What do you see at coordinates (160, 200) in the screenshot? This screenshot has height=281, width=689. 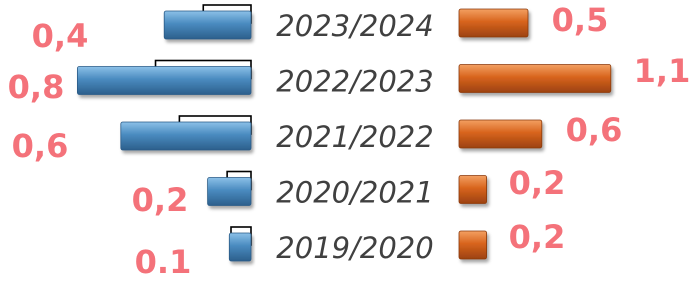 I see `left-value-label: 0,2` at bounding box center [160, 200].